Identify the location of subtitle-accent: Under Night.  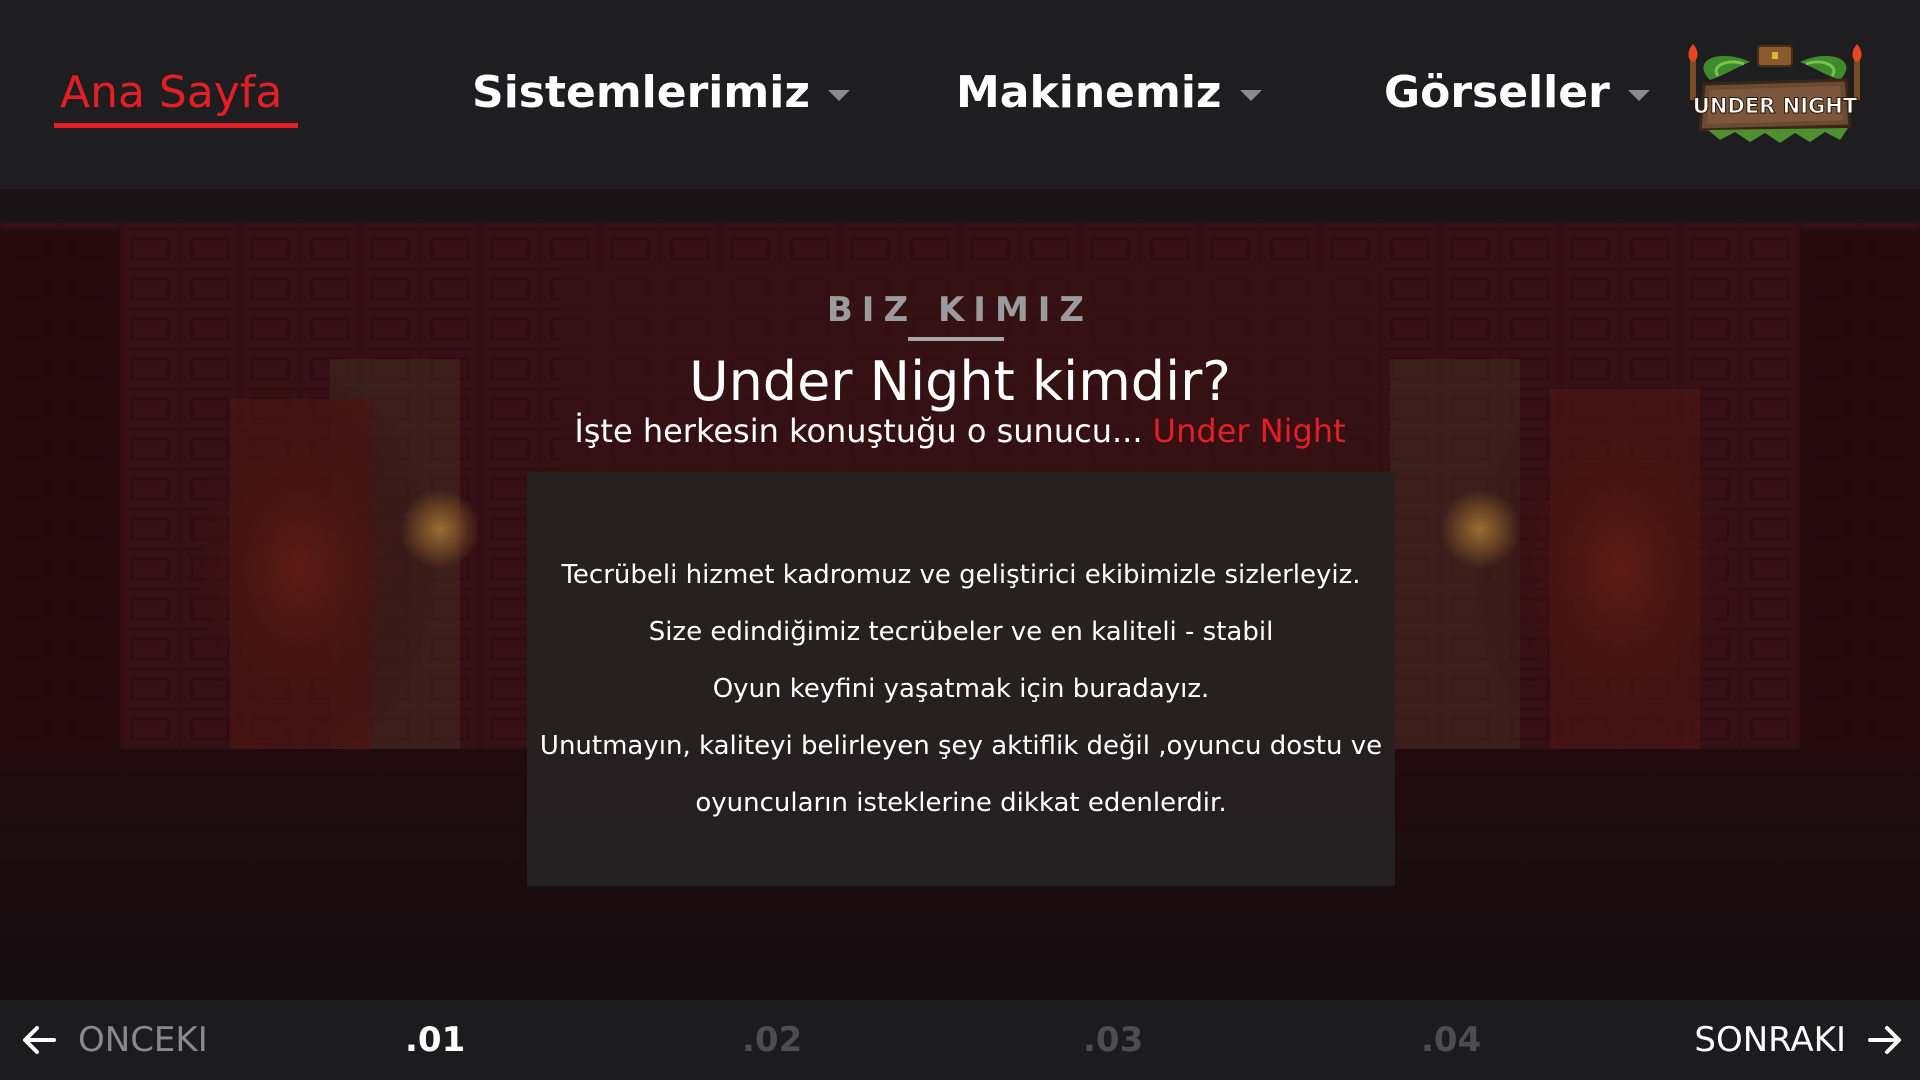
(1249, 431).